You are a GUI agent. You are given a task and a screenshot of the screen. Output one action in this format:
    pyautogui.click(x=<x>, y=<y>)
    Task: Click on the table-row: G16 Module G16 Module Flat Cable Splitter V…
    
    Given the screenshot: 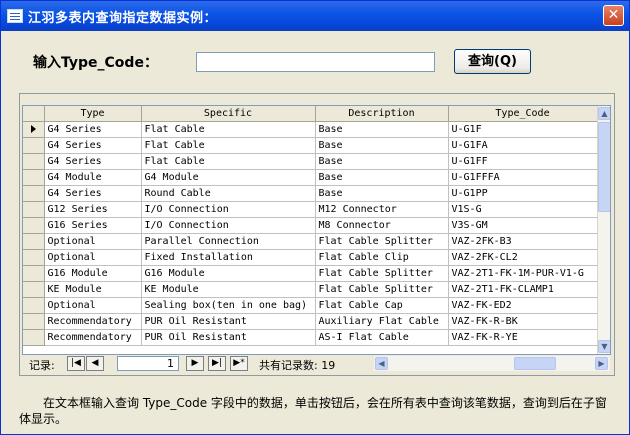 What is the action you would take?
    pyautogui.click(x=310, y=273)
    